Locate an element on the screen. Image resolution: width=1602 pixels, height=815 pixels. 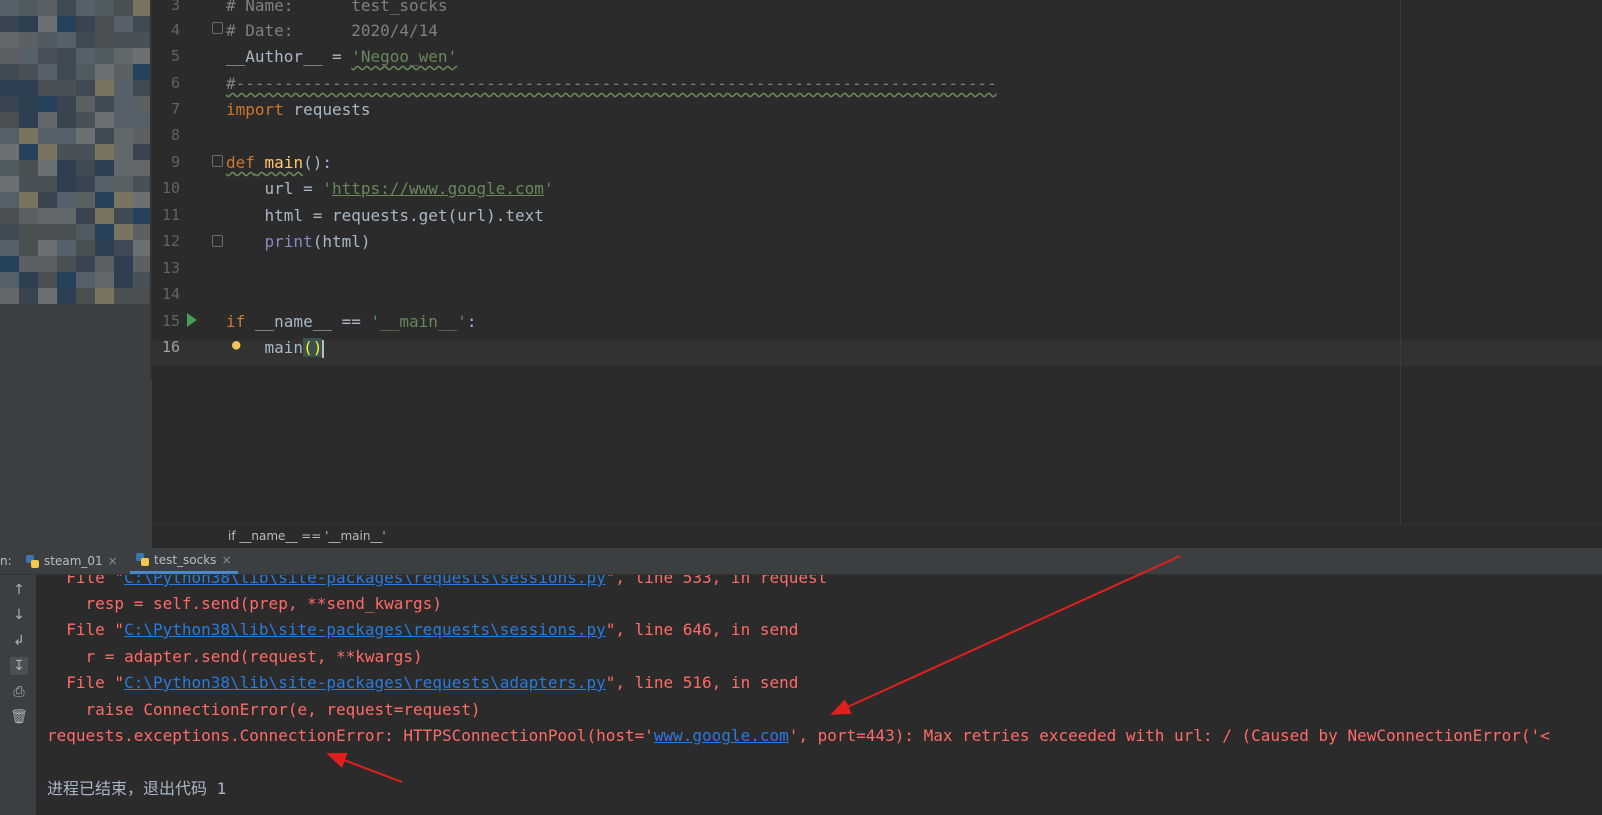
author-variable: __Author__ is located at coordinates (274, 56).